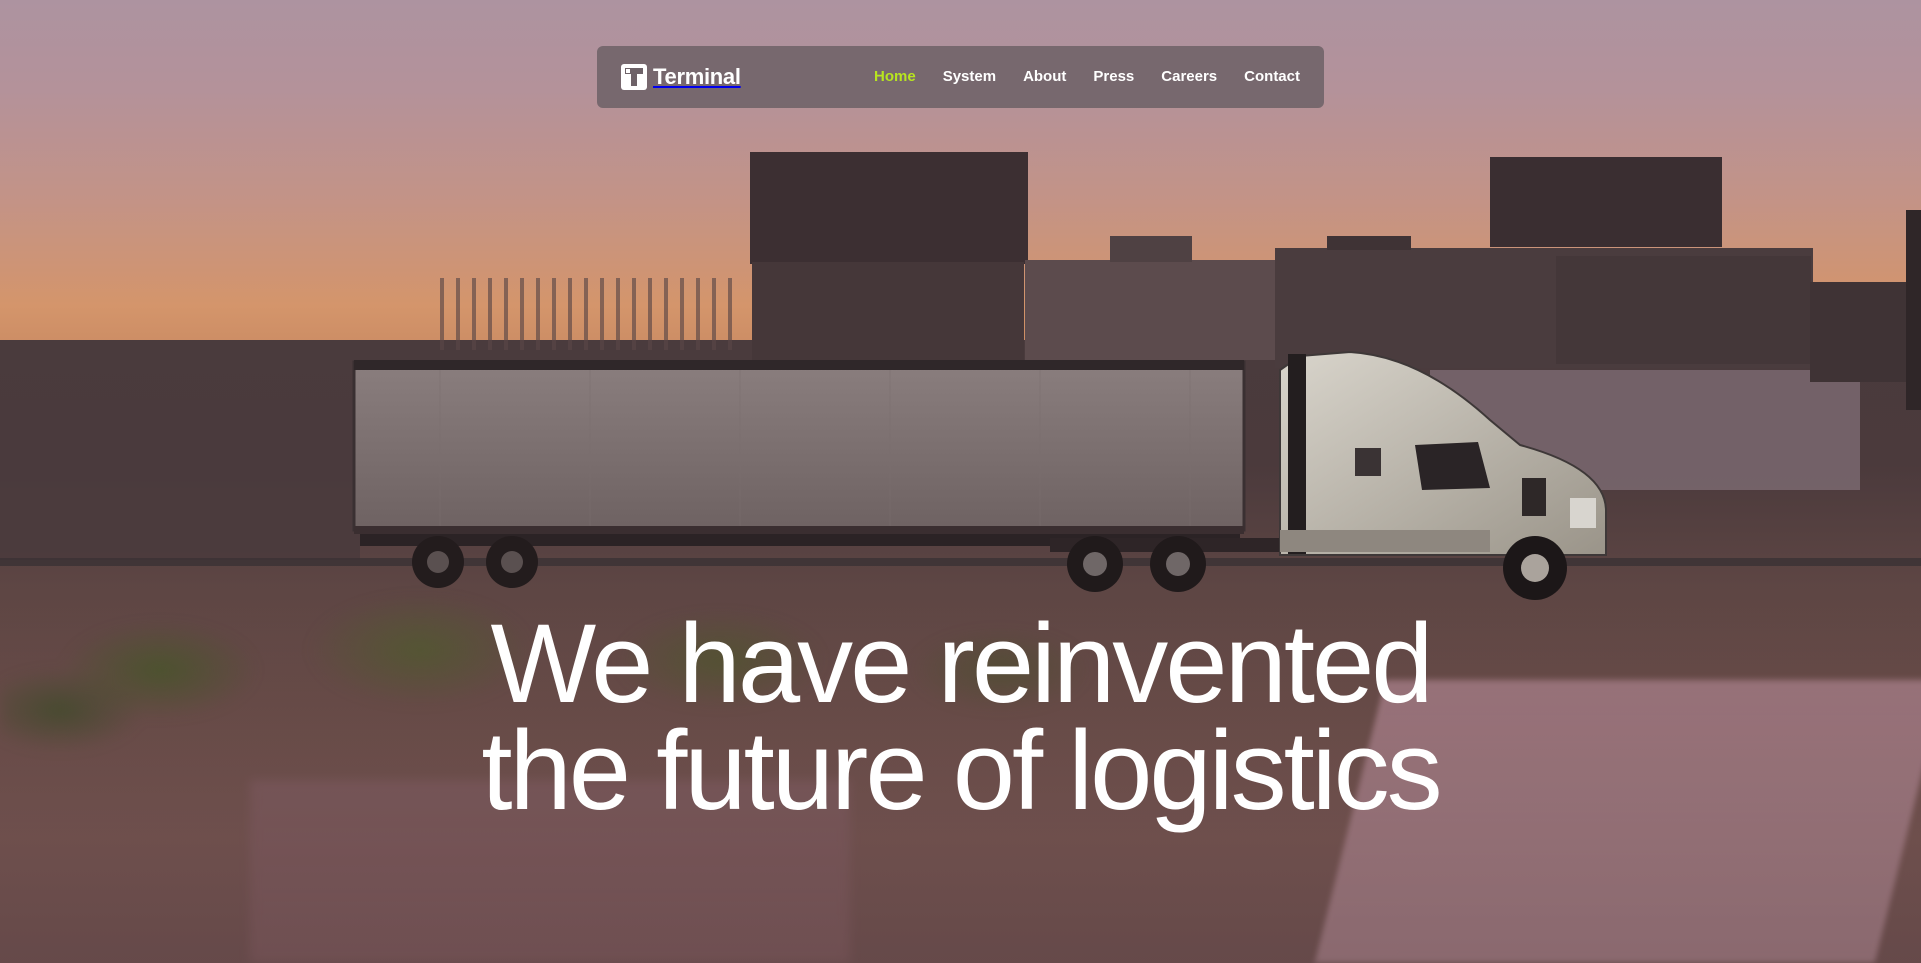 The image size is (1921, 963). What do you see at coordinates (697, 76) in the screenshot?
I see `brand-name: Terminal` at bounding box center [697, 76].